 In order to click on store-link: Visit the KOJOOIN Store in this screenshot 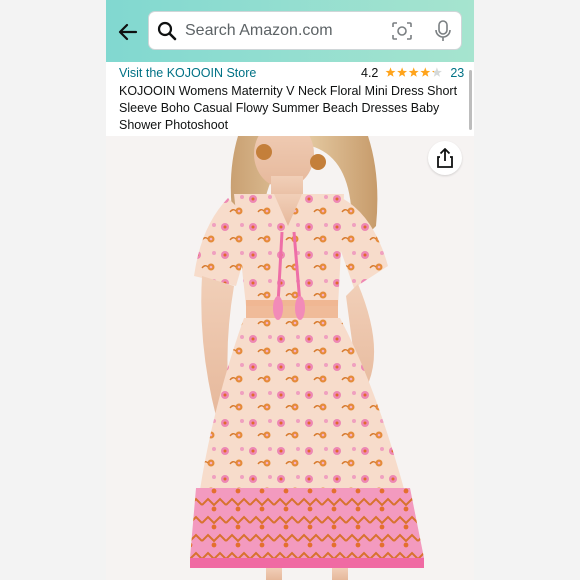, I will do `click(187, 73)`.